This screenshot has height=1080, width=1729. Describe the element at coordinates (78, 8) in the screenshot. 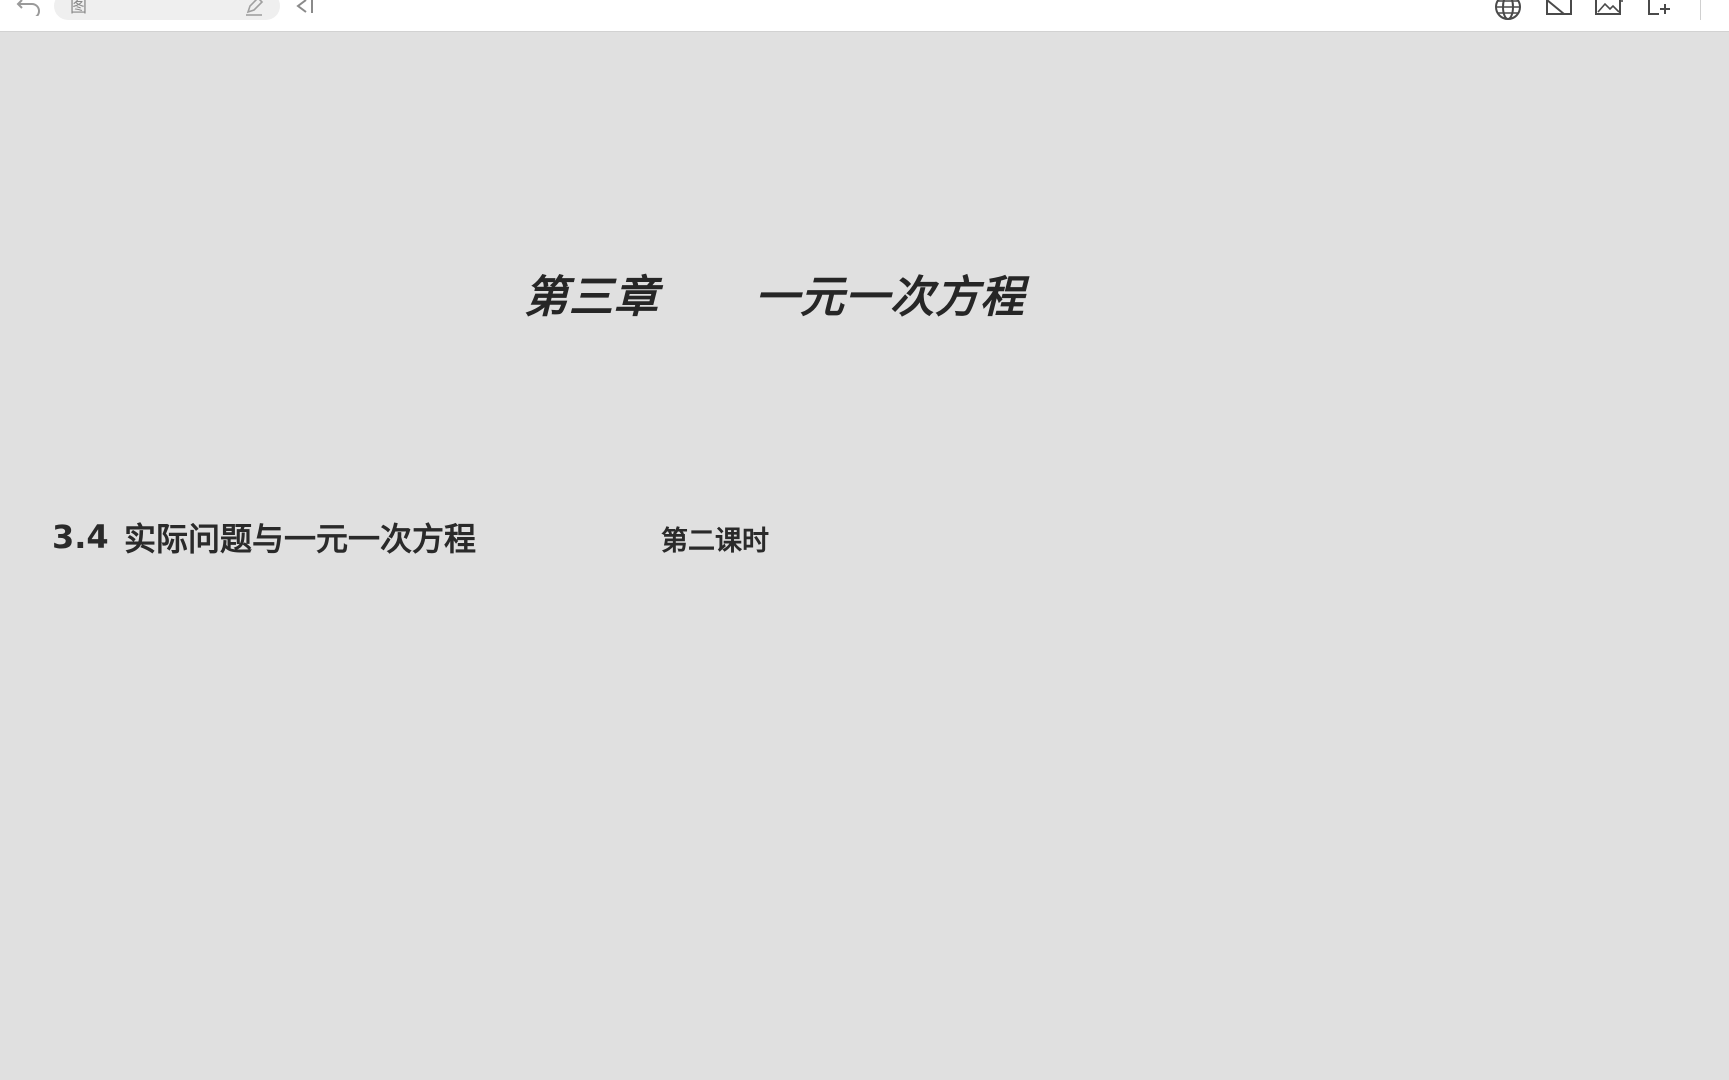

I see `search-text: 图` at that location.